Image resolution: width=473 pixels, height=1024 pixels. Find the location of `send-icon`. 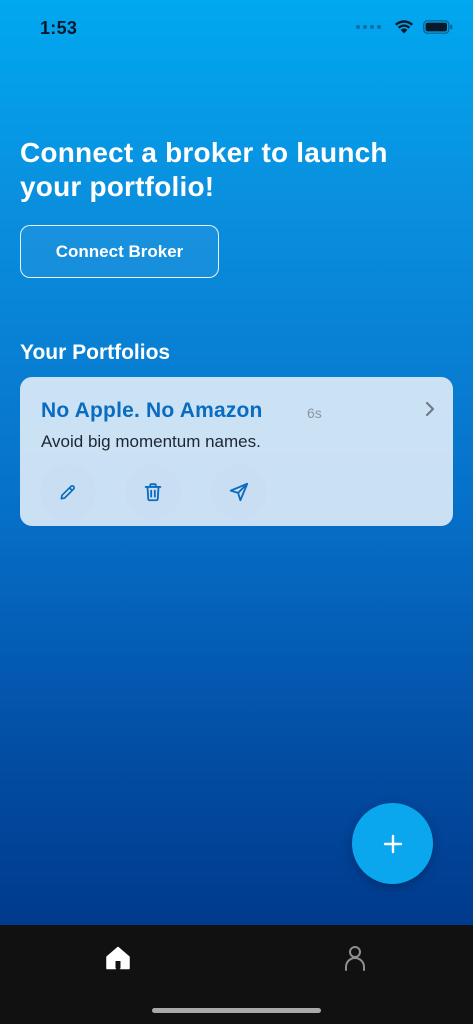

send-icon is located at coordinates (239, 492).